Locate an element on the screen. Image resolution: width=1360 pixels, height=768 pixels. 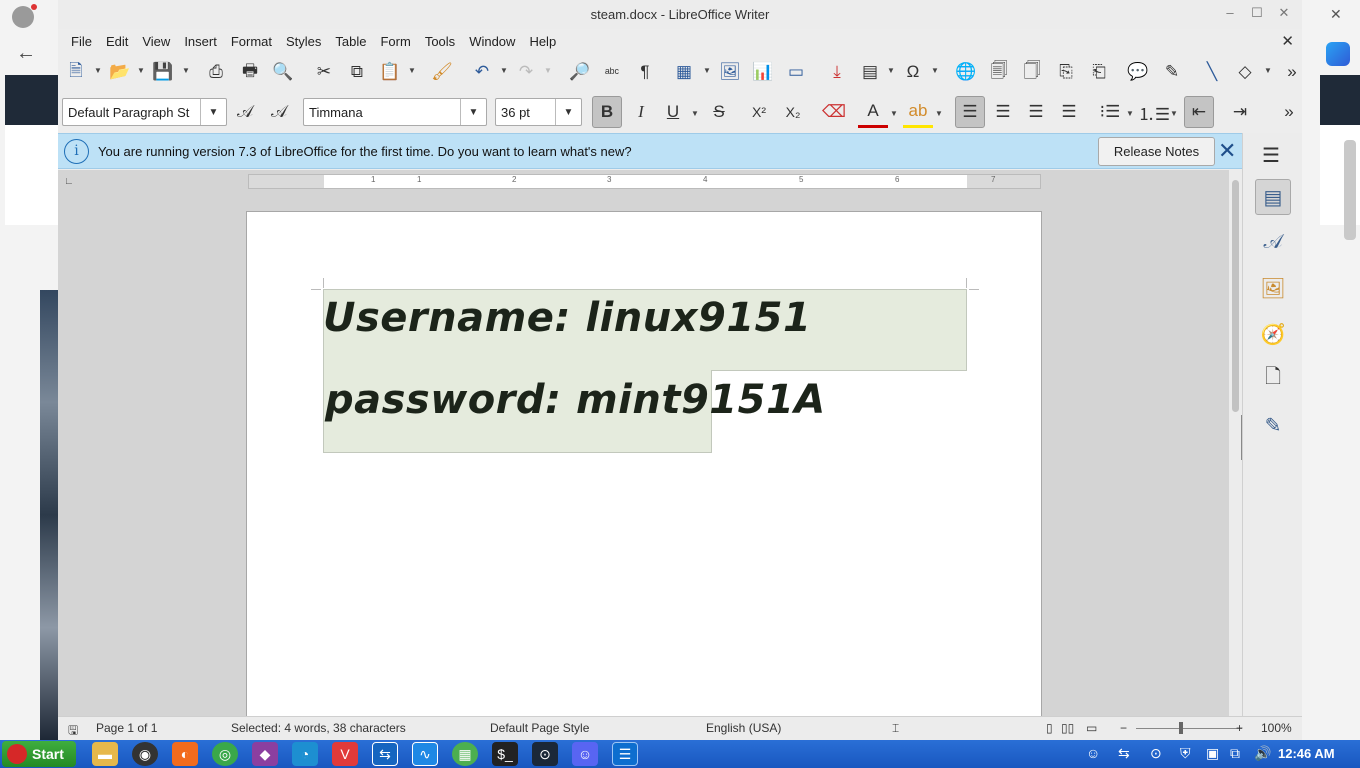
insert-image-icon: 🖼 is located at coordinates (730, 72).